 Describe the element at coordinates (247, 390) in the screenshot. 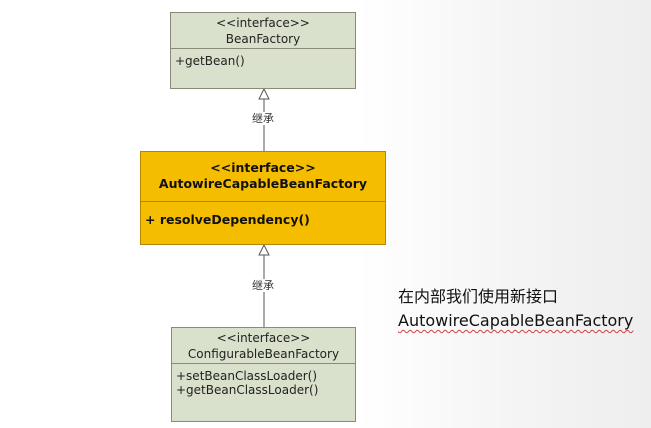

I see `configurable-method-2: +getBeanClassLoader()` at that location.